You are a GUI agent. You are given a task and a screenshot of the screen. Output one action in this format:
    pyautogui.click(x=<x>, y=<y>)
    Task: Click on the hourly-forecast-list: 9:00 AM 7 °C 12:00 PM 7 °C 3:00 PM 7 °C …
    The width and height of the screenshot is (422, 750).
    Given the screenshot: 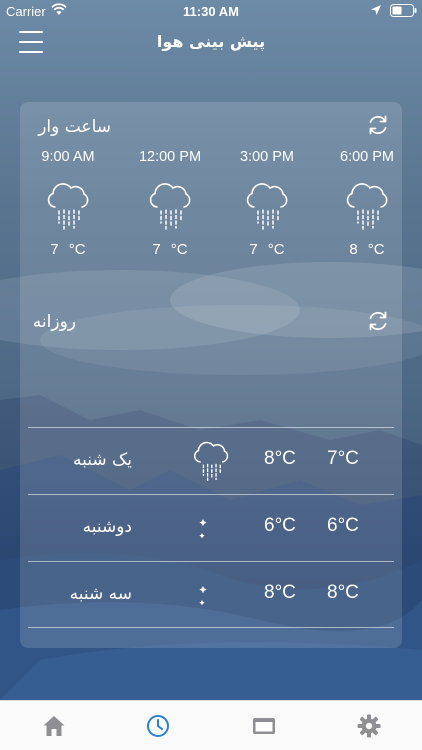 What is the action you would take?
    pyautogui.click(x=211, y=209)
    